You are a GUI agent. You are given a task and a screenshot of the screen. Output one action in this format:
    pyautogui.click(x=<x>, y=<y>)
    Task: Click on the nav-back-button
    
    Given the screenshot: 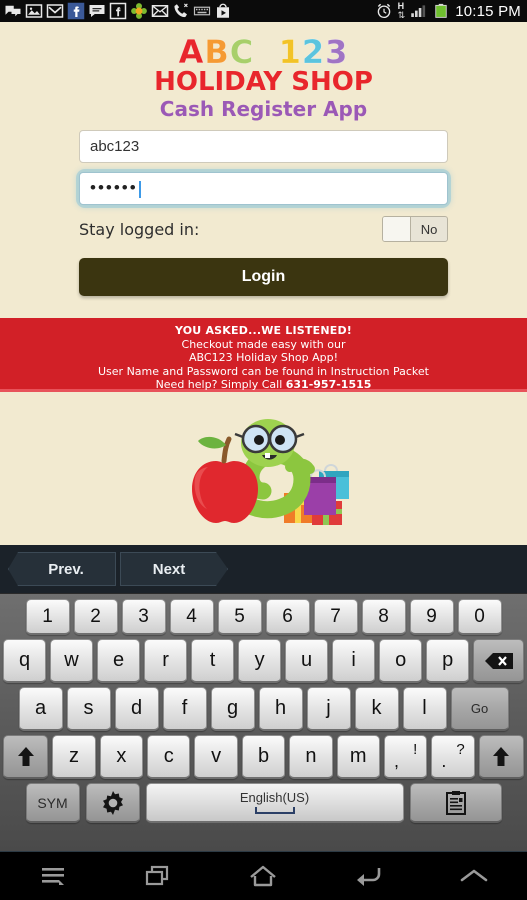 What is the action you would take?
    pyautogui.click(x=369, y=876)
    